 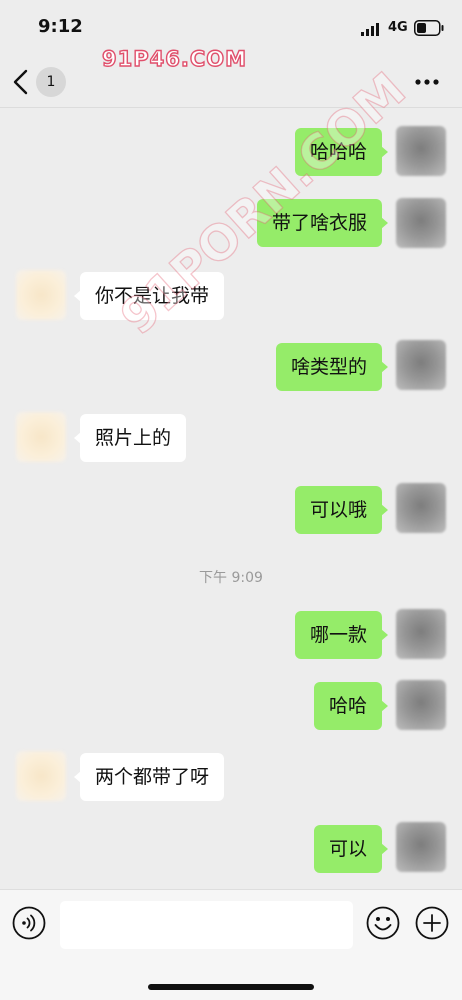 What do you see at coordinates (351, 849) in the screenshot?
I see `message-bubble-sent: 可以` at bounding box center [351, 849].